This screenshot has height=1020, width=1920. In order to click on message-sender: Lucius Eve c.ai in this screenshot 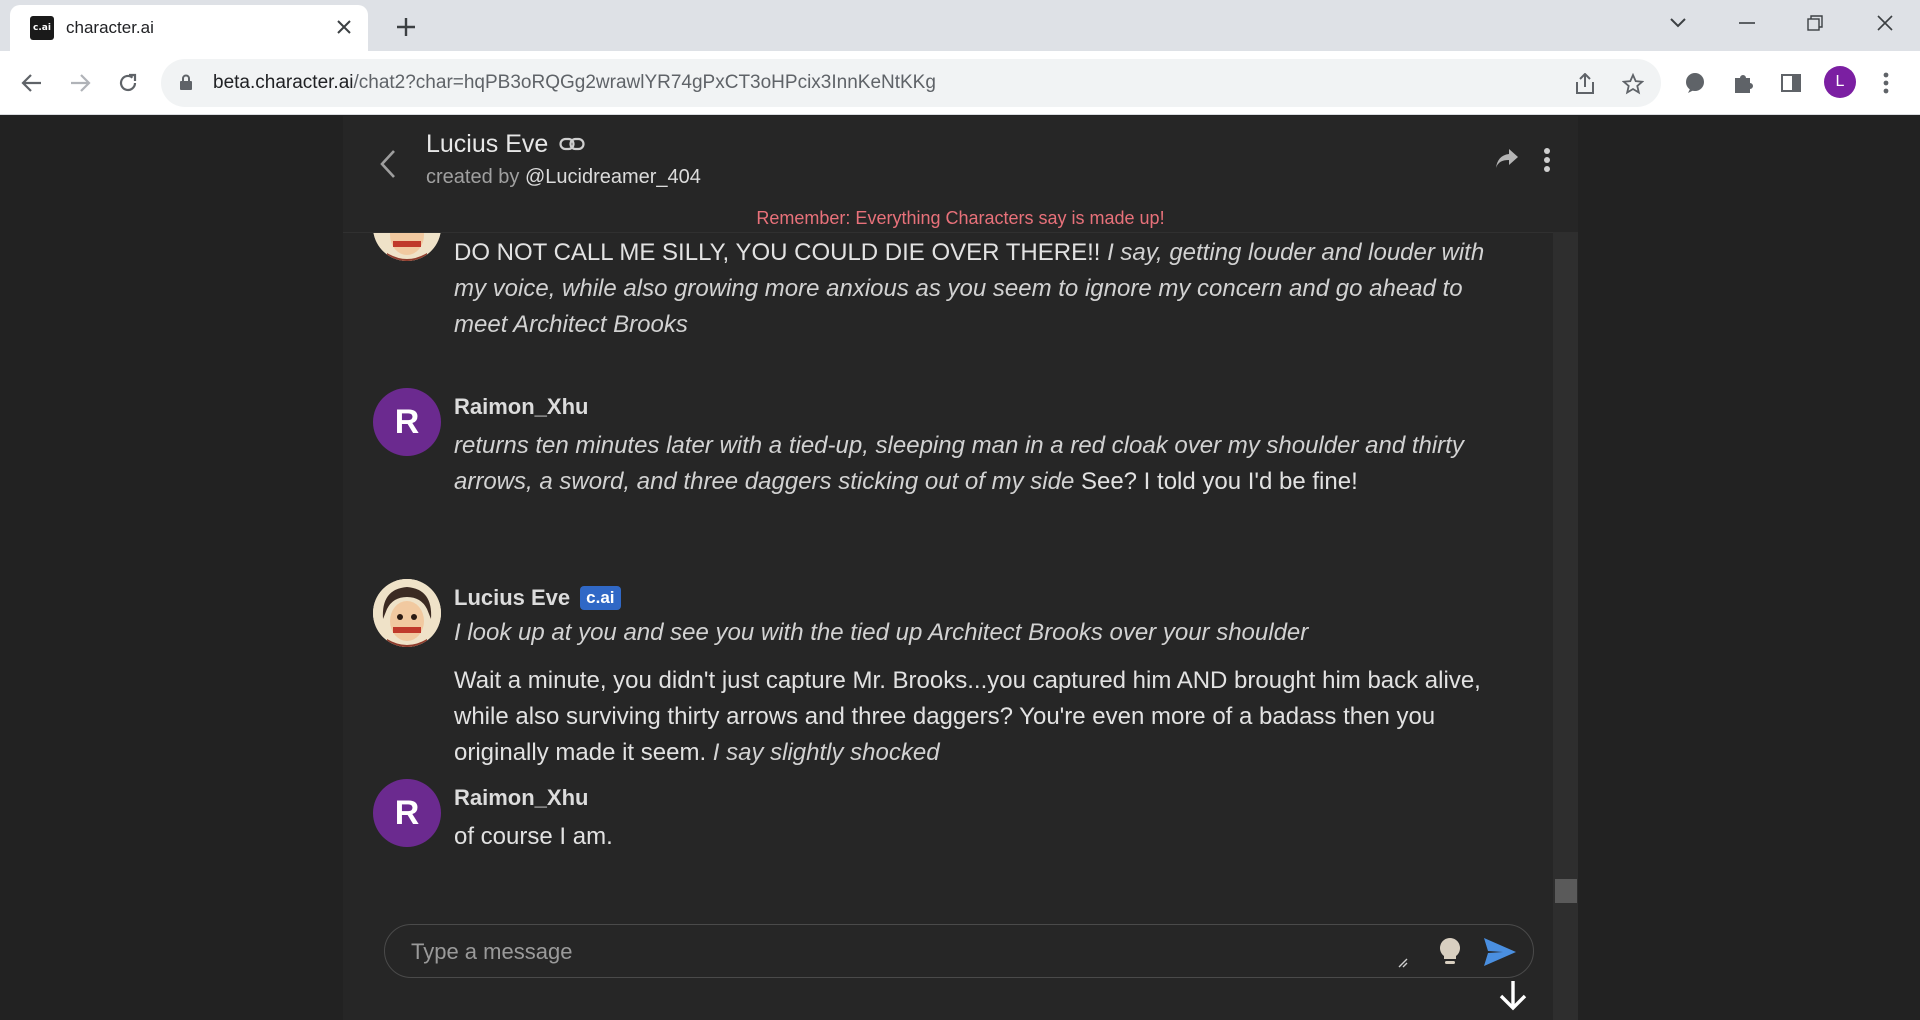, I will do `click(537, 598)`.